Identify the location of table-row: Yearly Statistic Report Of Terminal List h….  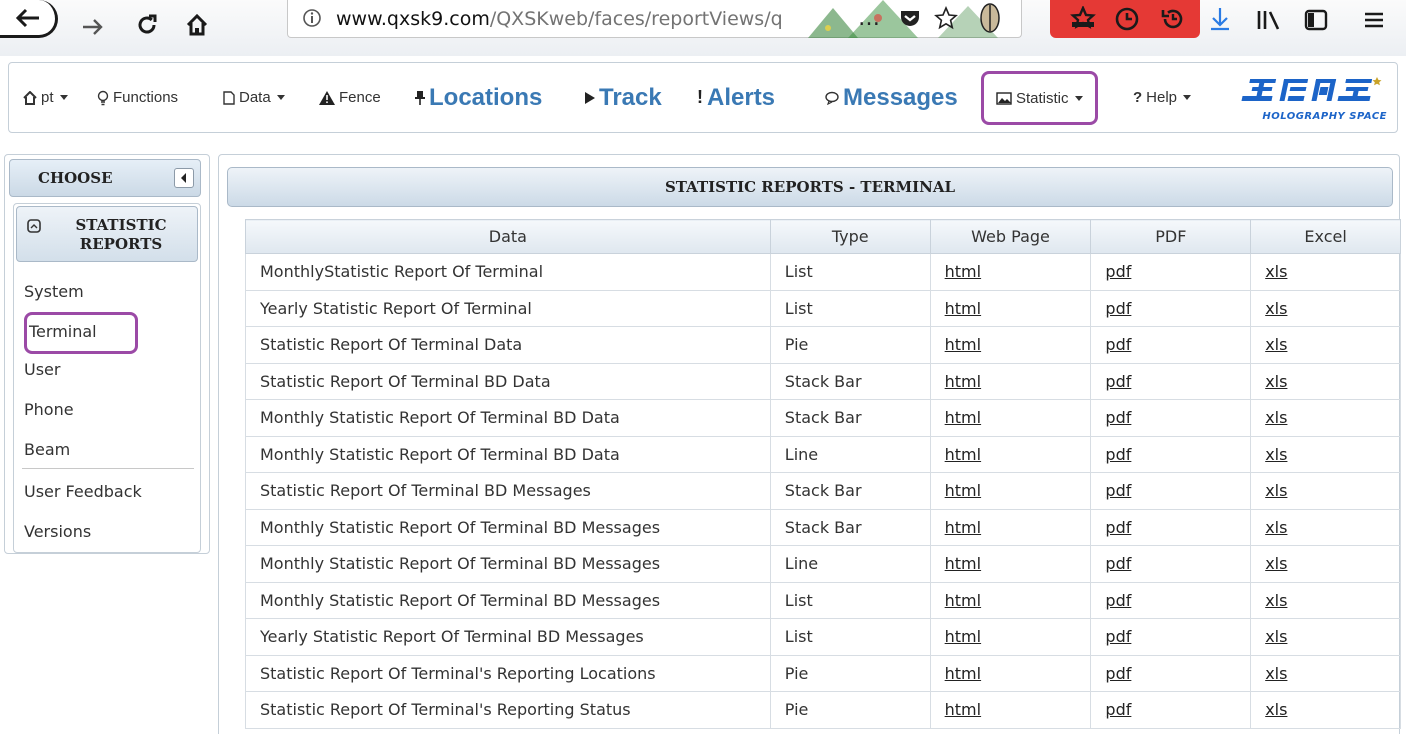
(823, 308).